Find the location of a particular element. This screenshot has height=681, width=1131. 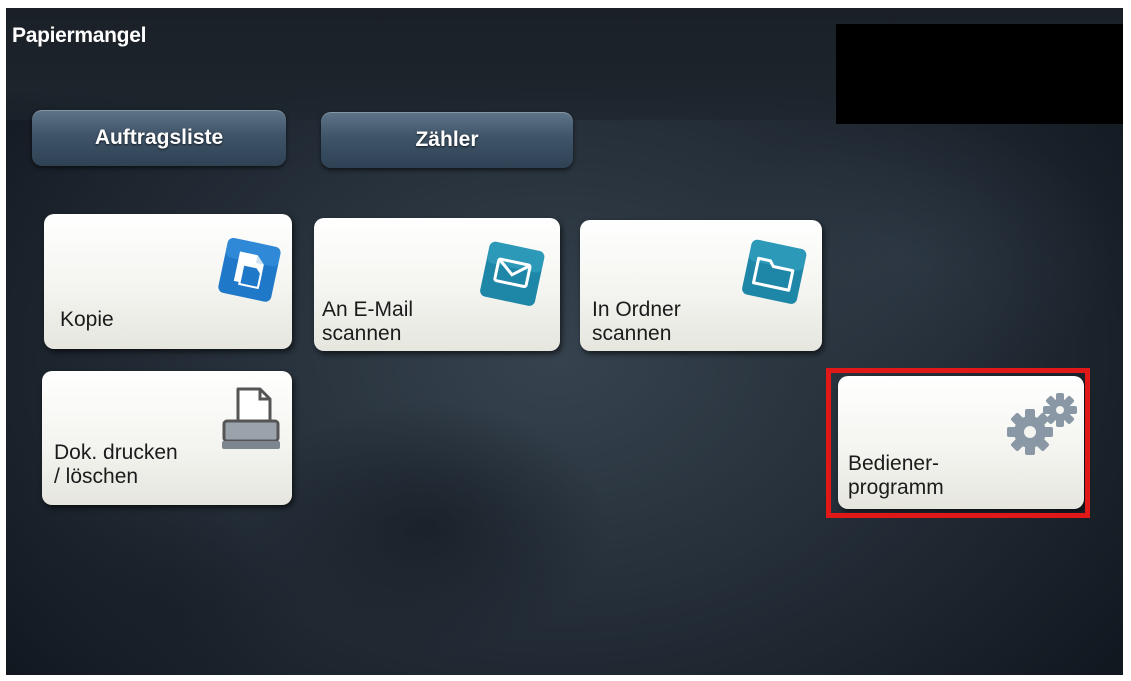

utility-program-label: Bediener- programm is located at coordinates (896, 475).